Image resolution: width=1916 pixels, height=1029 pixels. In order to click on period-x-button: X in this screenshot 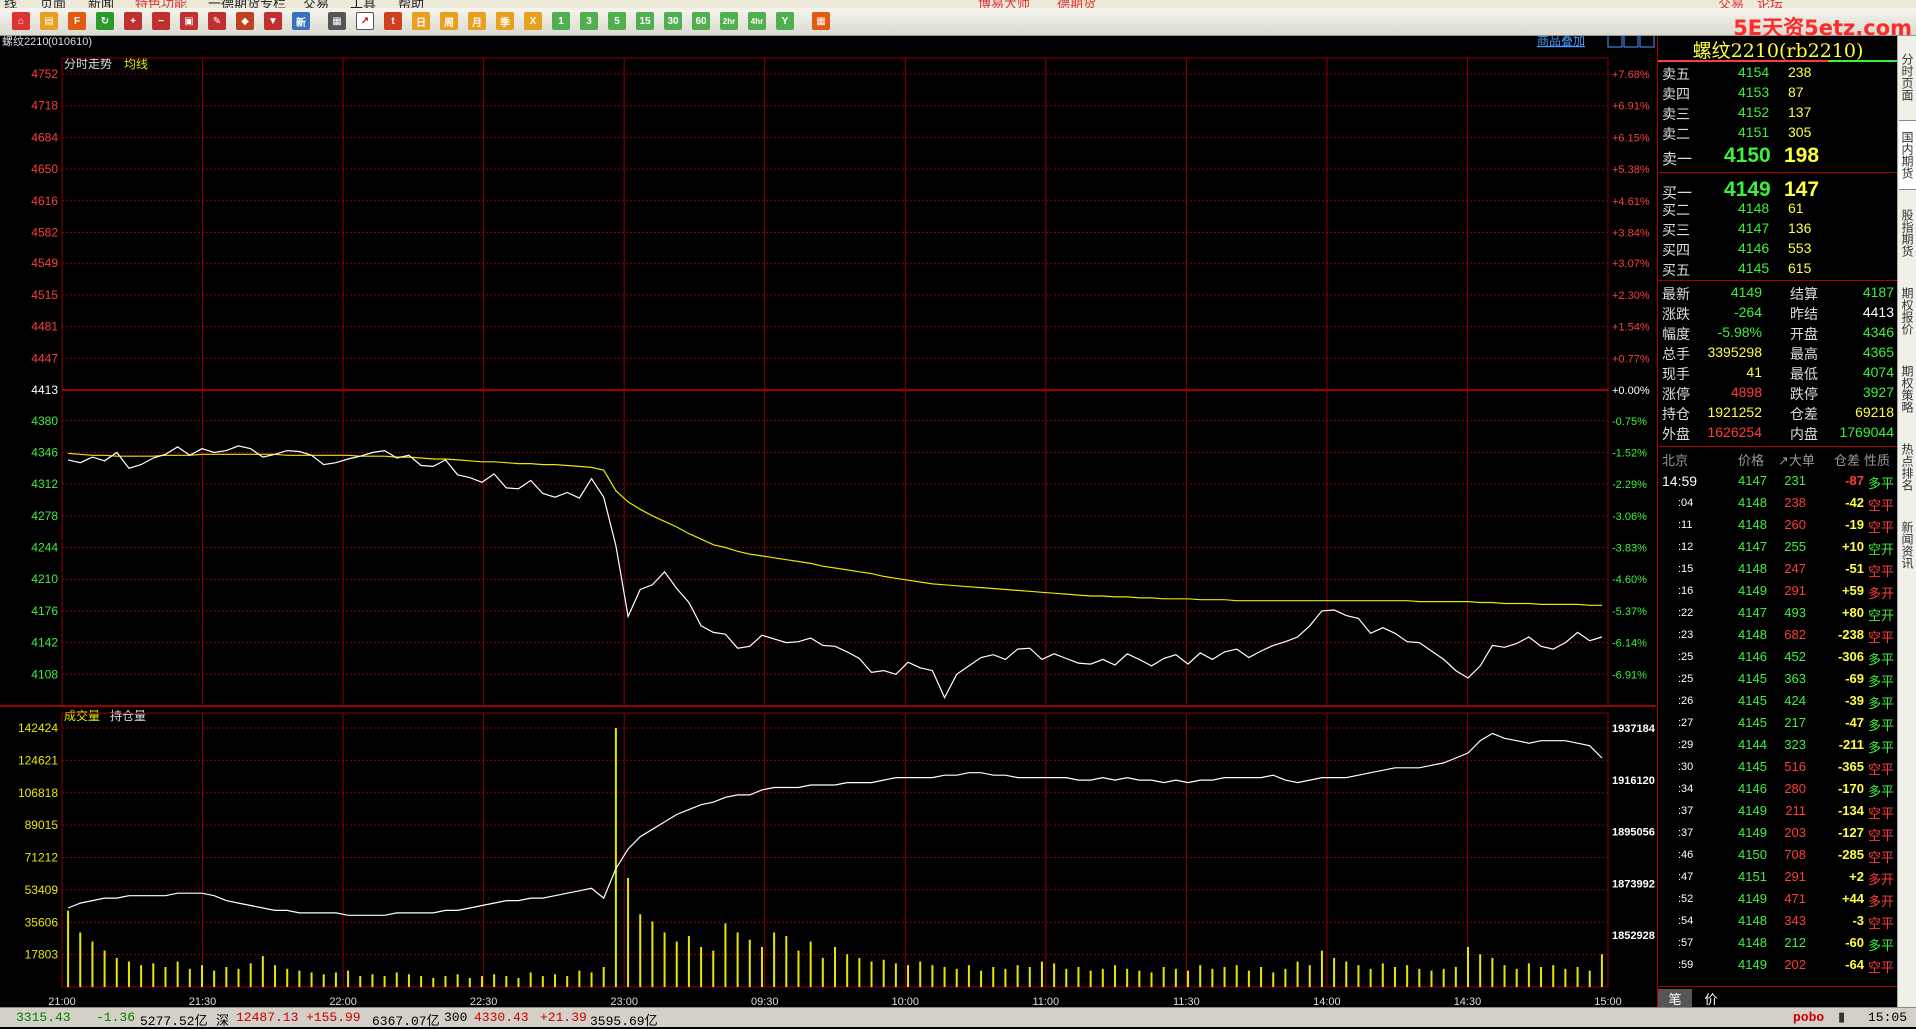, I will do `click(533, 21)`.